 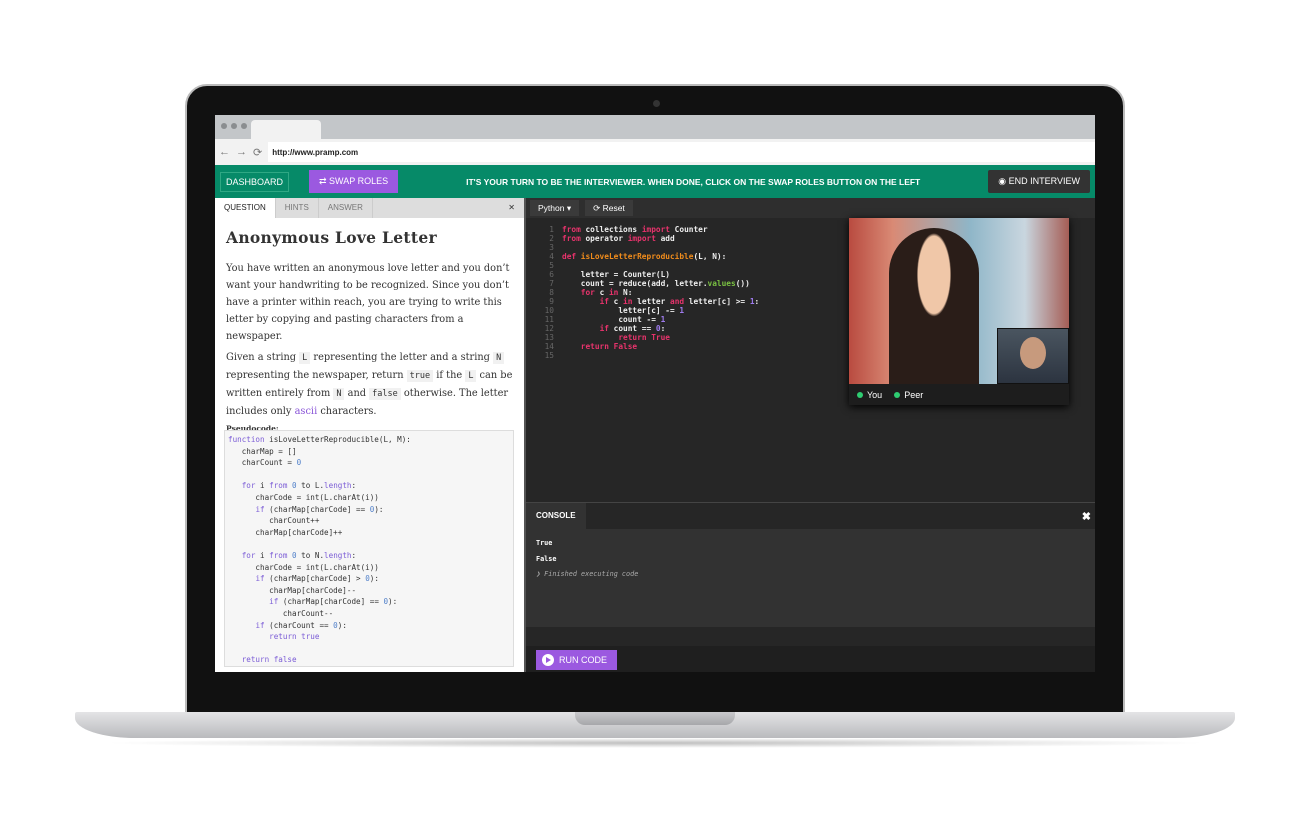 I want to click on url-input: http://www.pramp.com, so click(x=681, y=152).